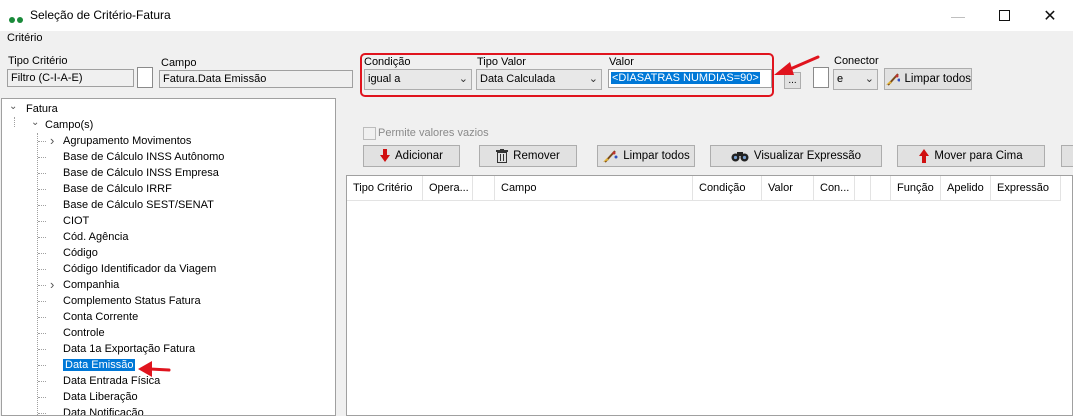 The image size is (1073, 416). I want to click on permite-vazios-label: Permite valores vazios, so click(433, 133).